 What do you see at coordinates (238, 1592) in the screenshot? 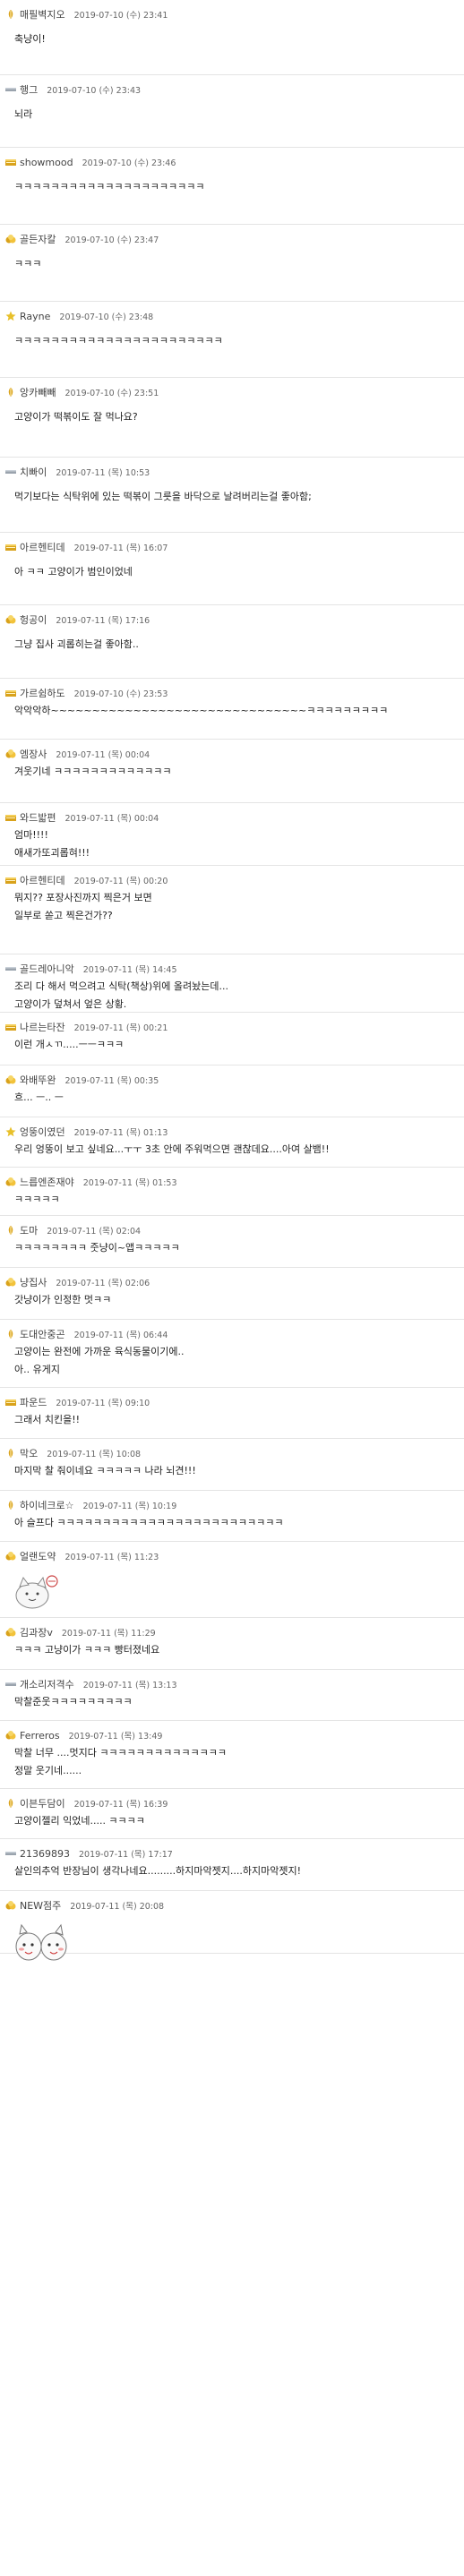
I see `cat-emoticon-icon` at bounding box center [238, 1592].